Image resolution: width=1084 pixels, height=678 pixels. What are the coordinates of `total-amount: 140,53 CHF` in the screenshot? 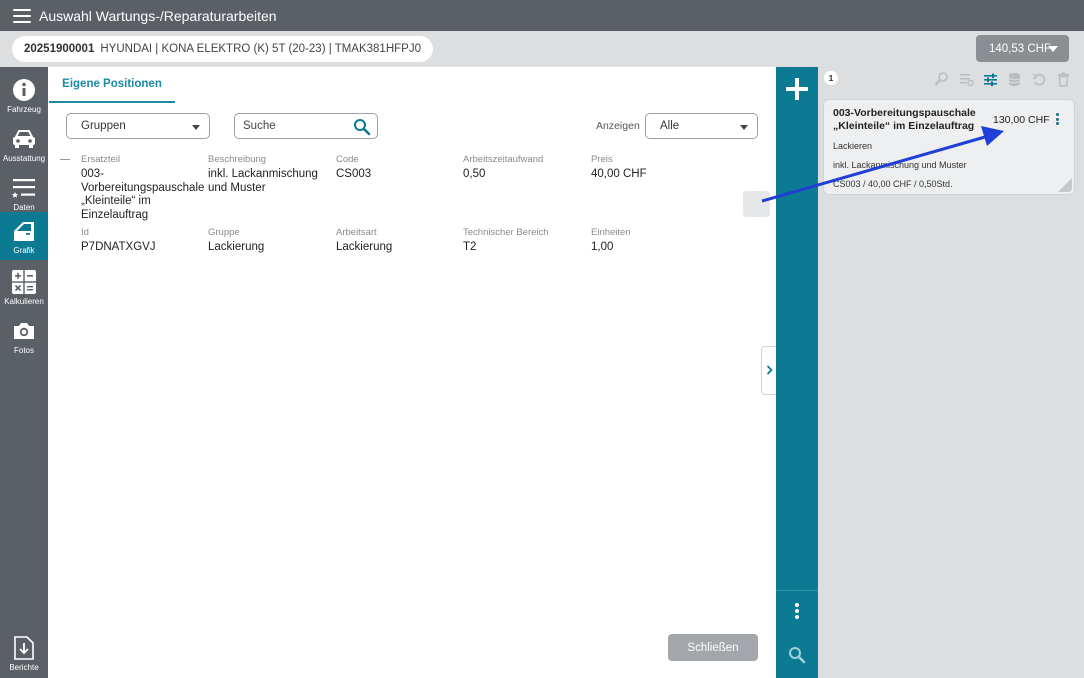 It's located at (1020, 48).